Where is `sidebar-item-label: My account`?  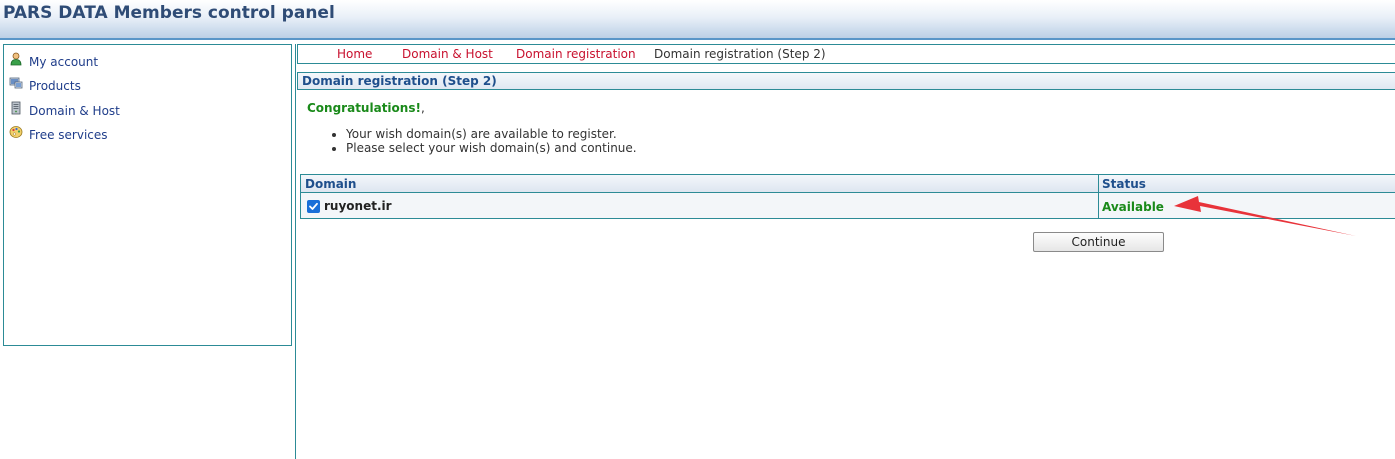
sidebar-item-label: My account is located at coordinates (64, 62).